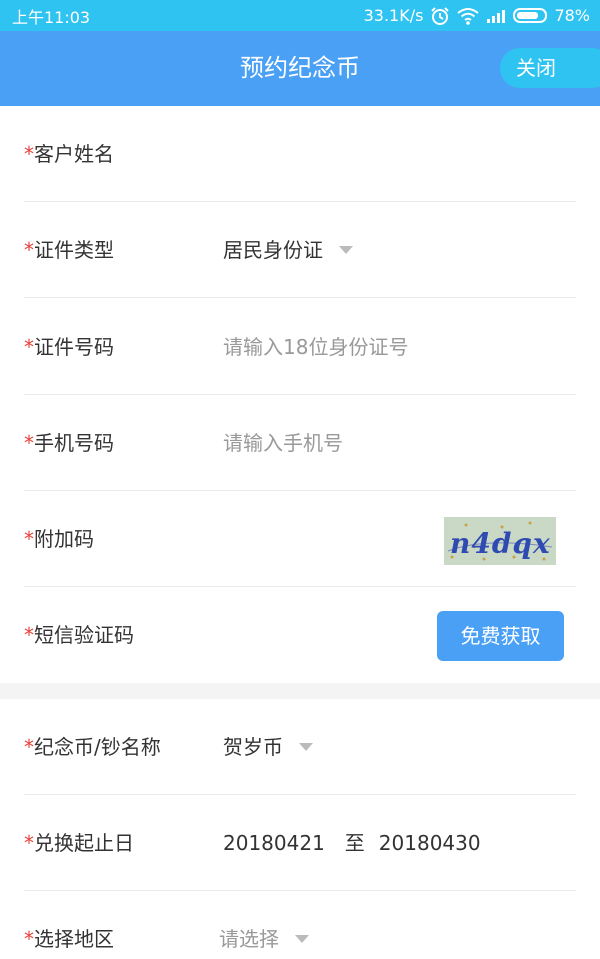 This screenshot has height=959, width=600. What do you see at coordinates (59, 539) in the screenshot?
I see `captcha-label: *附加码` at bounding box center [59, 539].